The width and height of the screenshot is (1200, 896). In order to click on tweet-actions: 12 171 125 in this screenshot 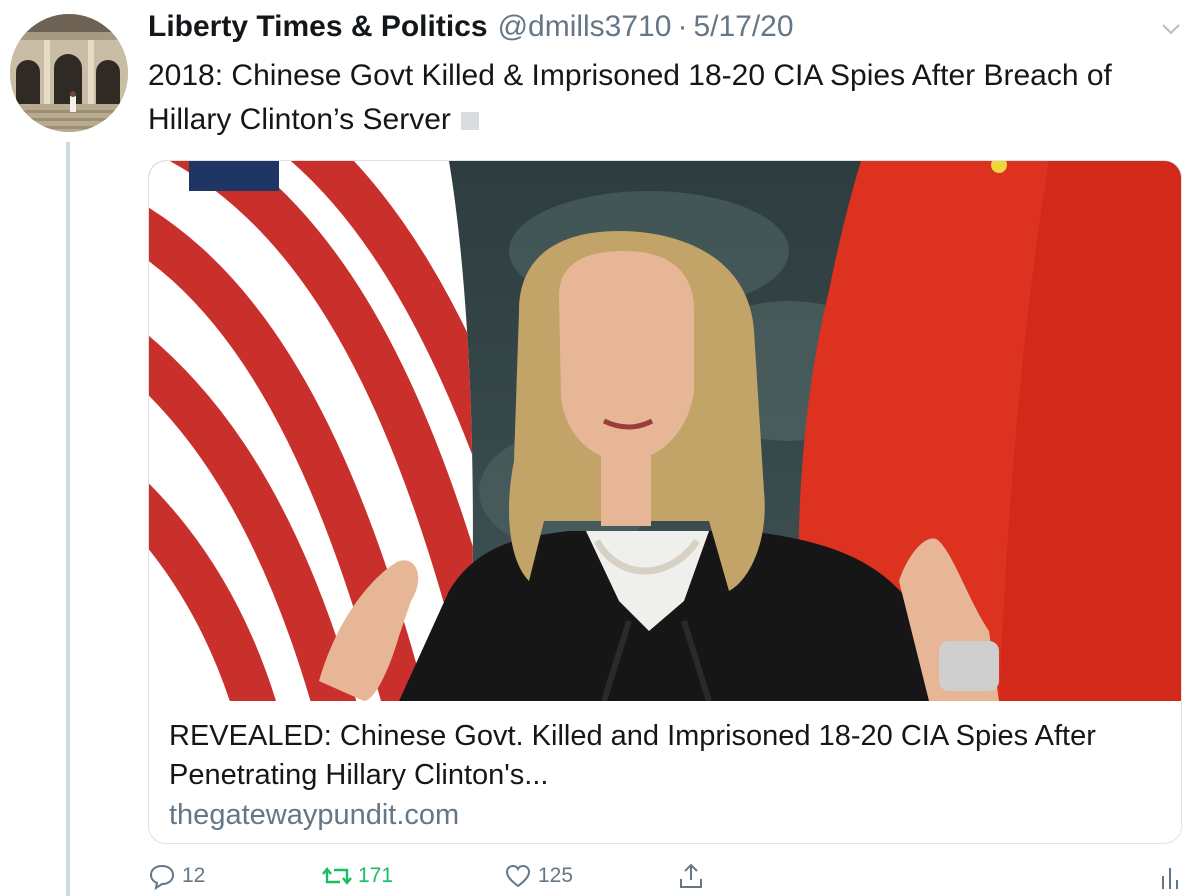, I will do `click(668, 878)`.